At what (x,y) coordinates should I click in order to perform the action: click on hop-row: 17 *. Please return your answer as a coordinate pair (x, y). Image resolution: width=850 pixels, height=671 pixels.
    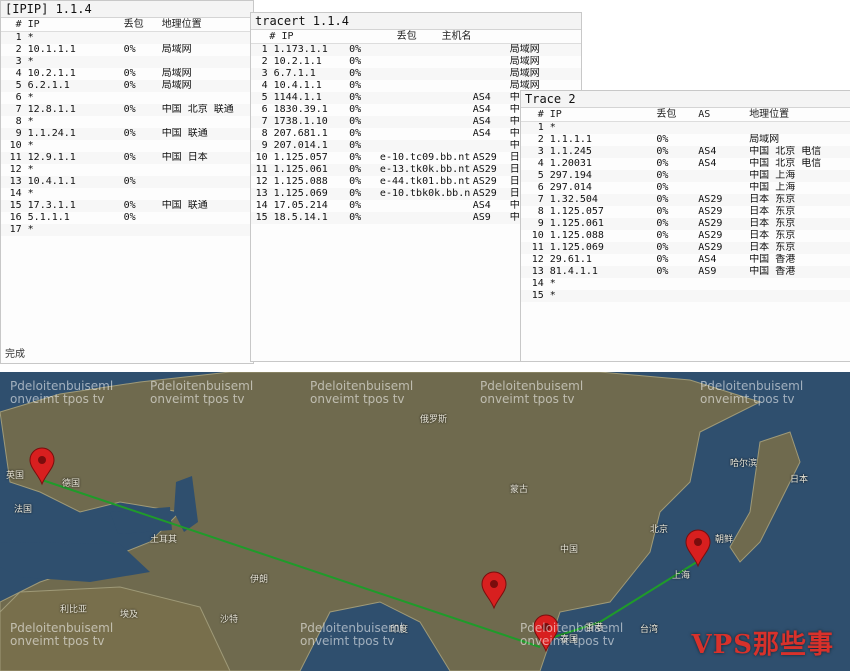
    Looking at the image, I should click on (127, 230).